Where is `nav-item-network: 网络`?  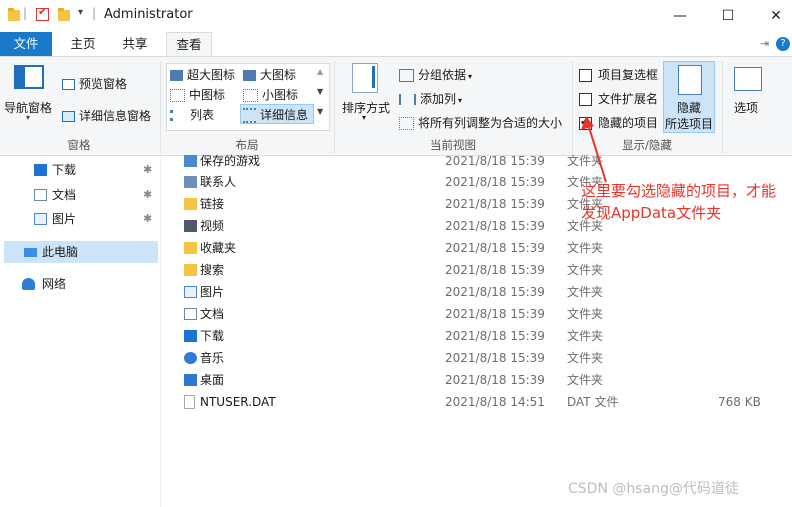
nav-item-network: 网络 is located at coordinates (79, 284).